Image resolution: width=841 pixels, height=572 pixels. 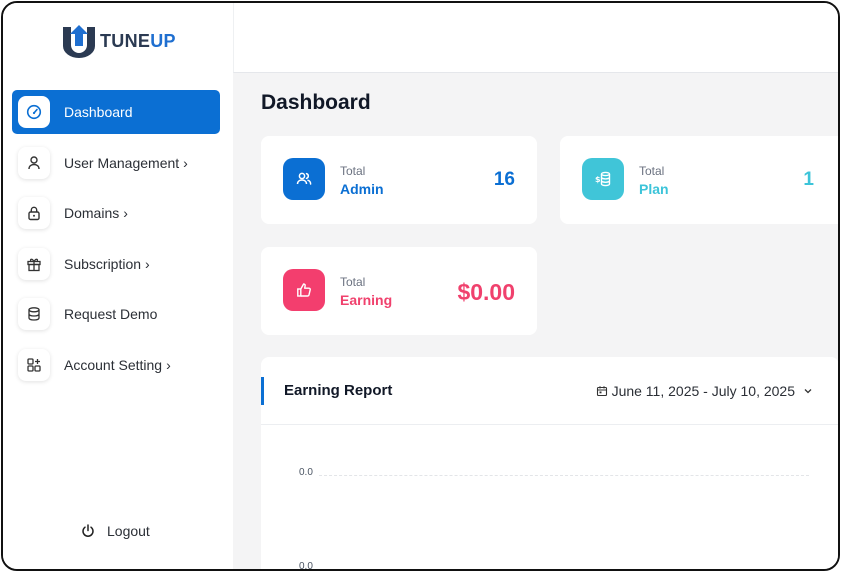 What do you see at coordinates (128, 531) in the screenshot?
I see `logout-label: Logout` at bounding box center [128, 531].